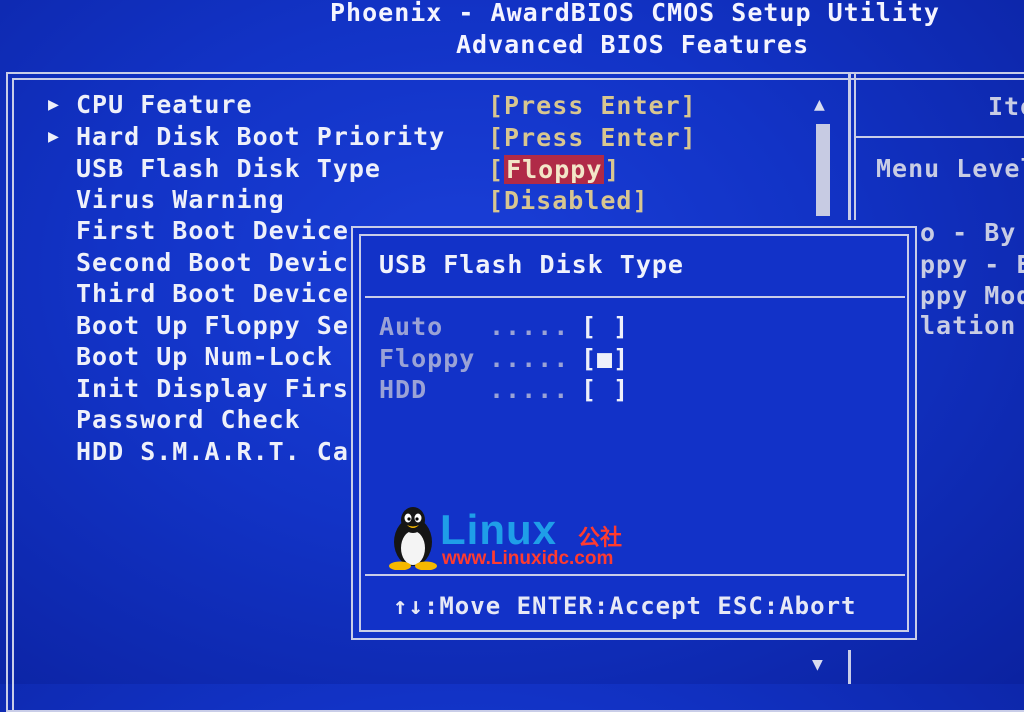 Image resolution: width=1024 pixels, height=712 pixels. Describe the element at coordinates (635, 297) in the screenshot. I see `dialog-divider` at that location.